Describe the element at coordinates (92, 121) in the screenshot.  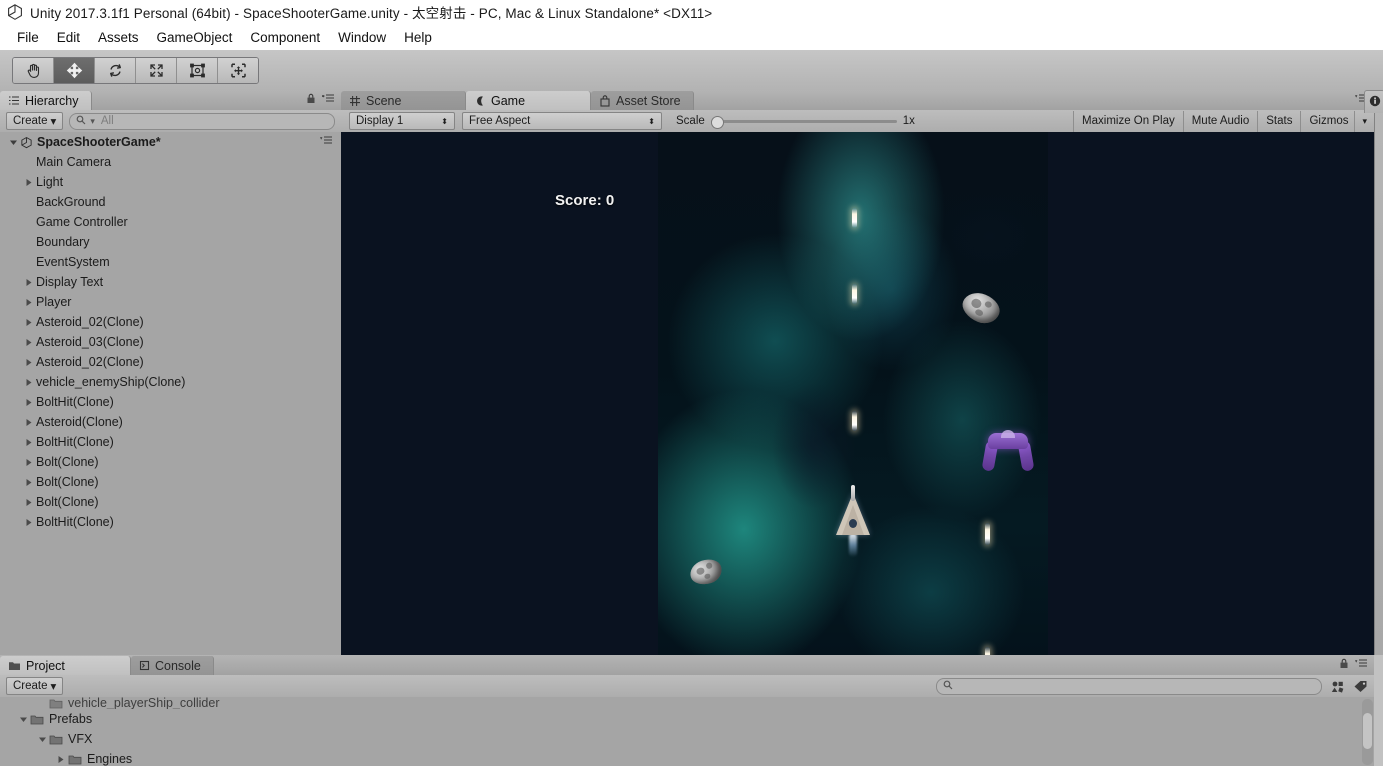
I see `search-dropdown-icon: ▾` at that location.